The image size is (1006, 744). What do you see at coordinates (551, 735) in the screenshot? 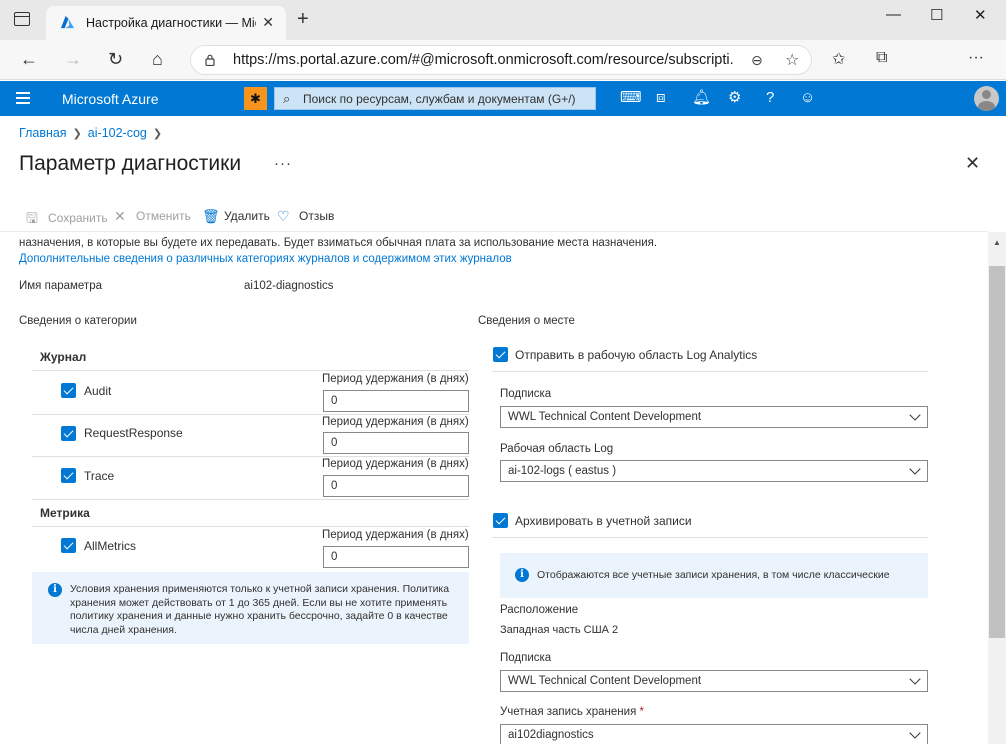
I see `storage-account-value: ai102diagnostics` at bounding box center [551, 735].